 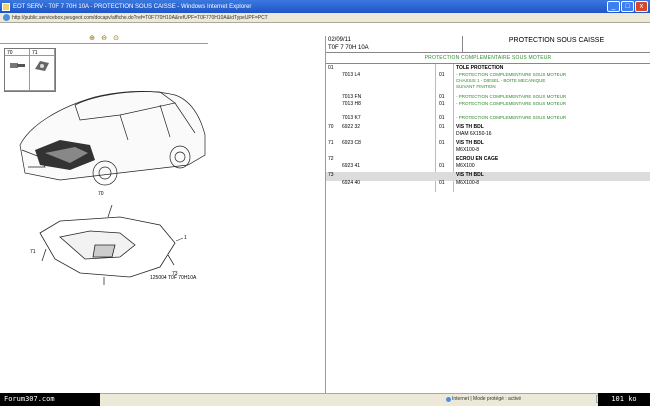 What do you see at coordinates (351, 127) in the screenshot?
I see `part-reference: 6922 32` at bounding box center [351, 127].